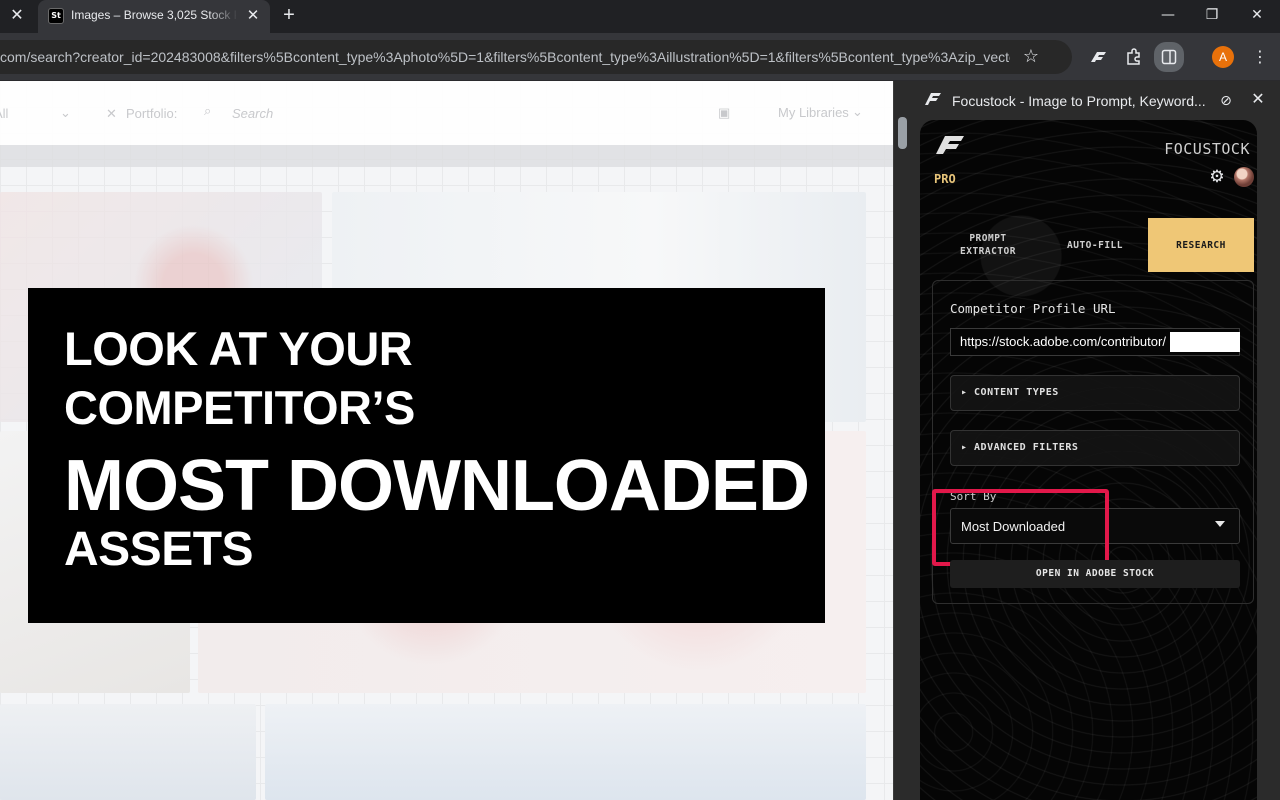  I want to click on banner-line-1: LOOK AT YOUR, so click(238, 348).